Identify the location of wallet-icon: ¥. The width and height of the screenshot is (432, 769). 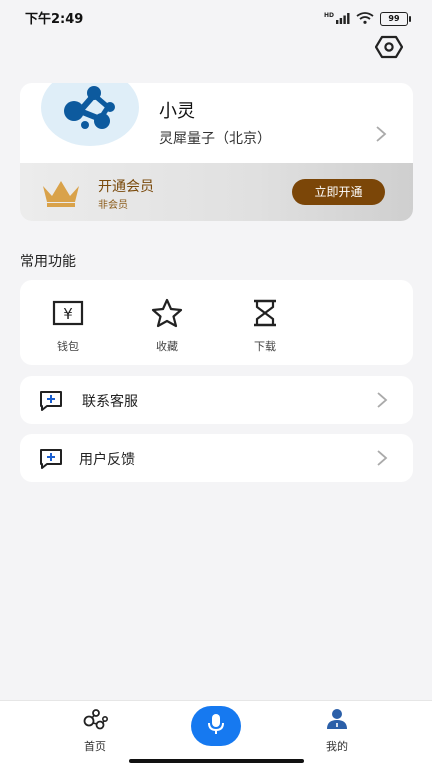
(68, 313).